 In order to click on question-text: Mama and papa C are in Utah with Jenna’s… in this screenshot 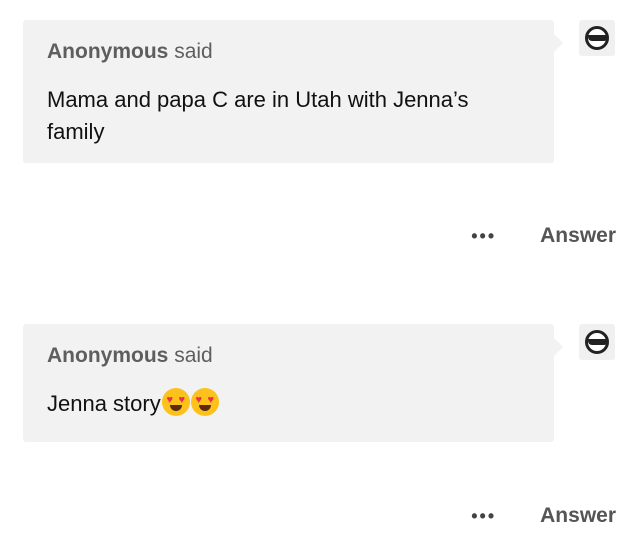, I will do `click(258, 115)`.